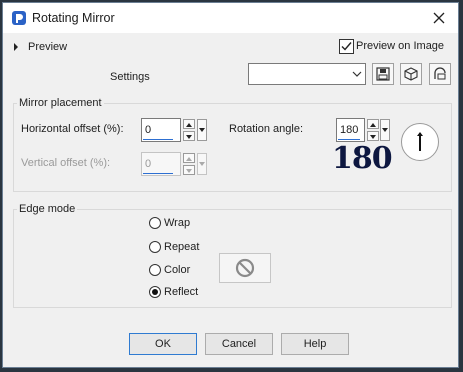  What do you see at coordinates (72, 129) in the screenshot?
I see `horizontal-offset-label: Horizontal offset (%):` at bounding box center [72, 129].